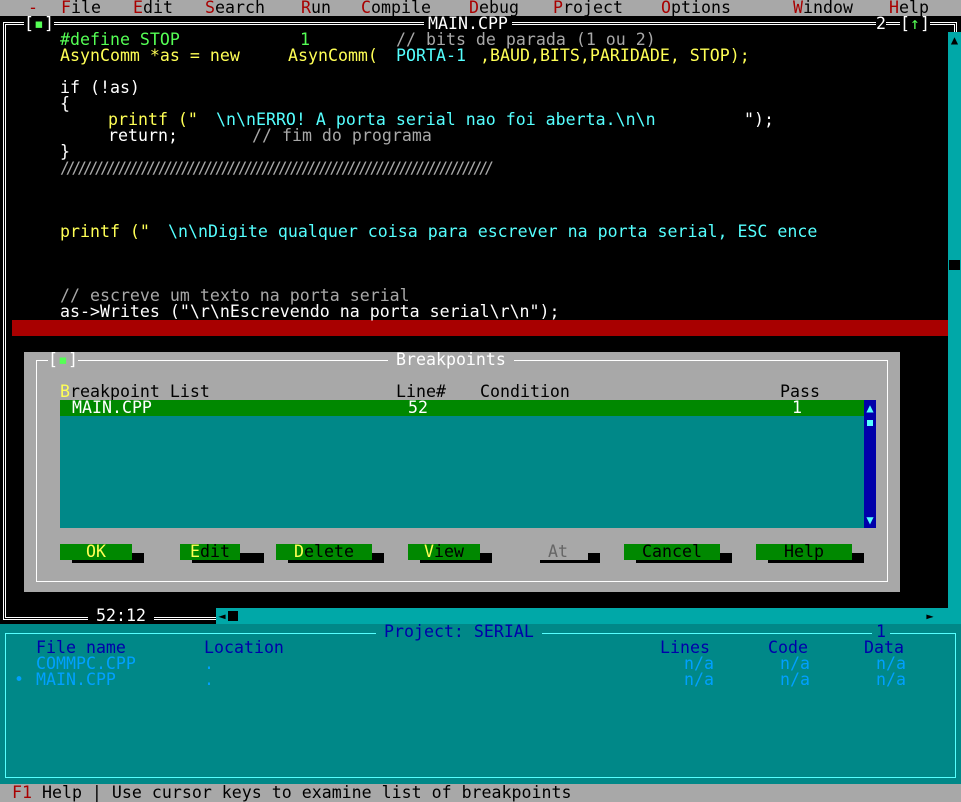  What do you see at coordinates (870, 520) in the screenshot?
I see `list-scroll-down-icon: ▼` at bounding box center [870, 520].